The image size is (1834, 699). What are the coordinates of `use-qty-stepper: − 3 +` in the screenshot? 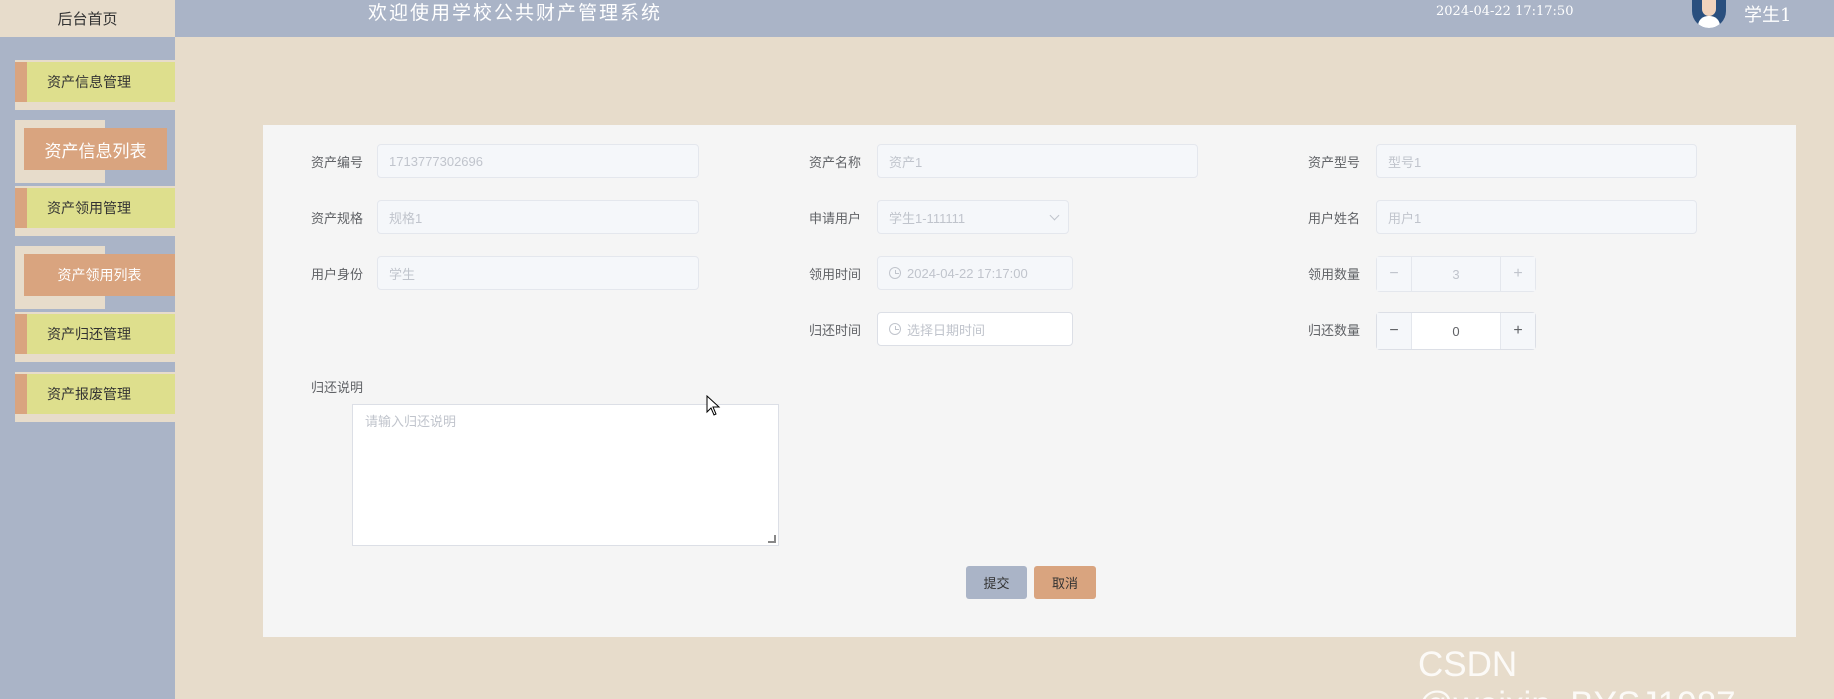 It's located at (1456, 274).